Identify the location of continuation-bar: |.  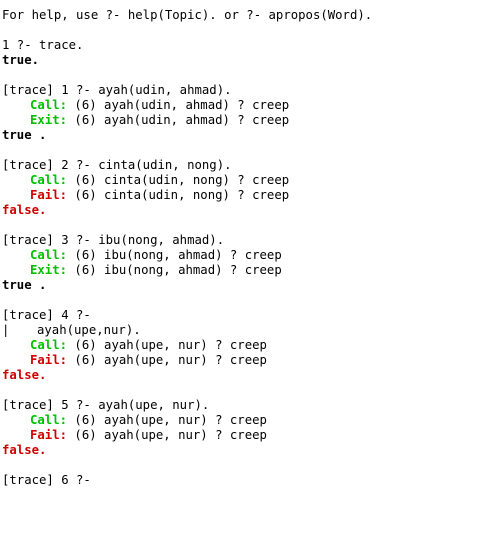
(6, 330).